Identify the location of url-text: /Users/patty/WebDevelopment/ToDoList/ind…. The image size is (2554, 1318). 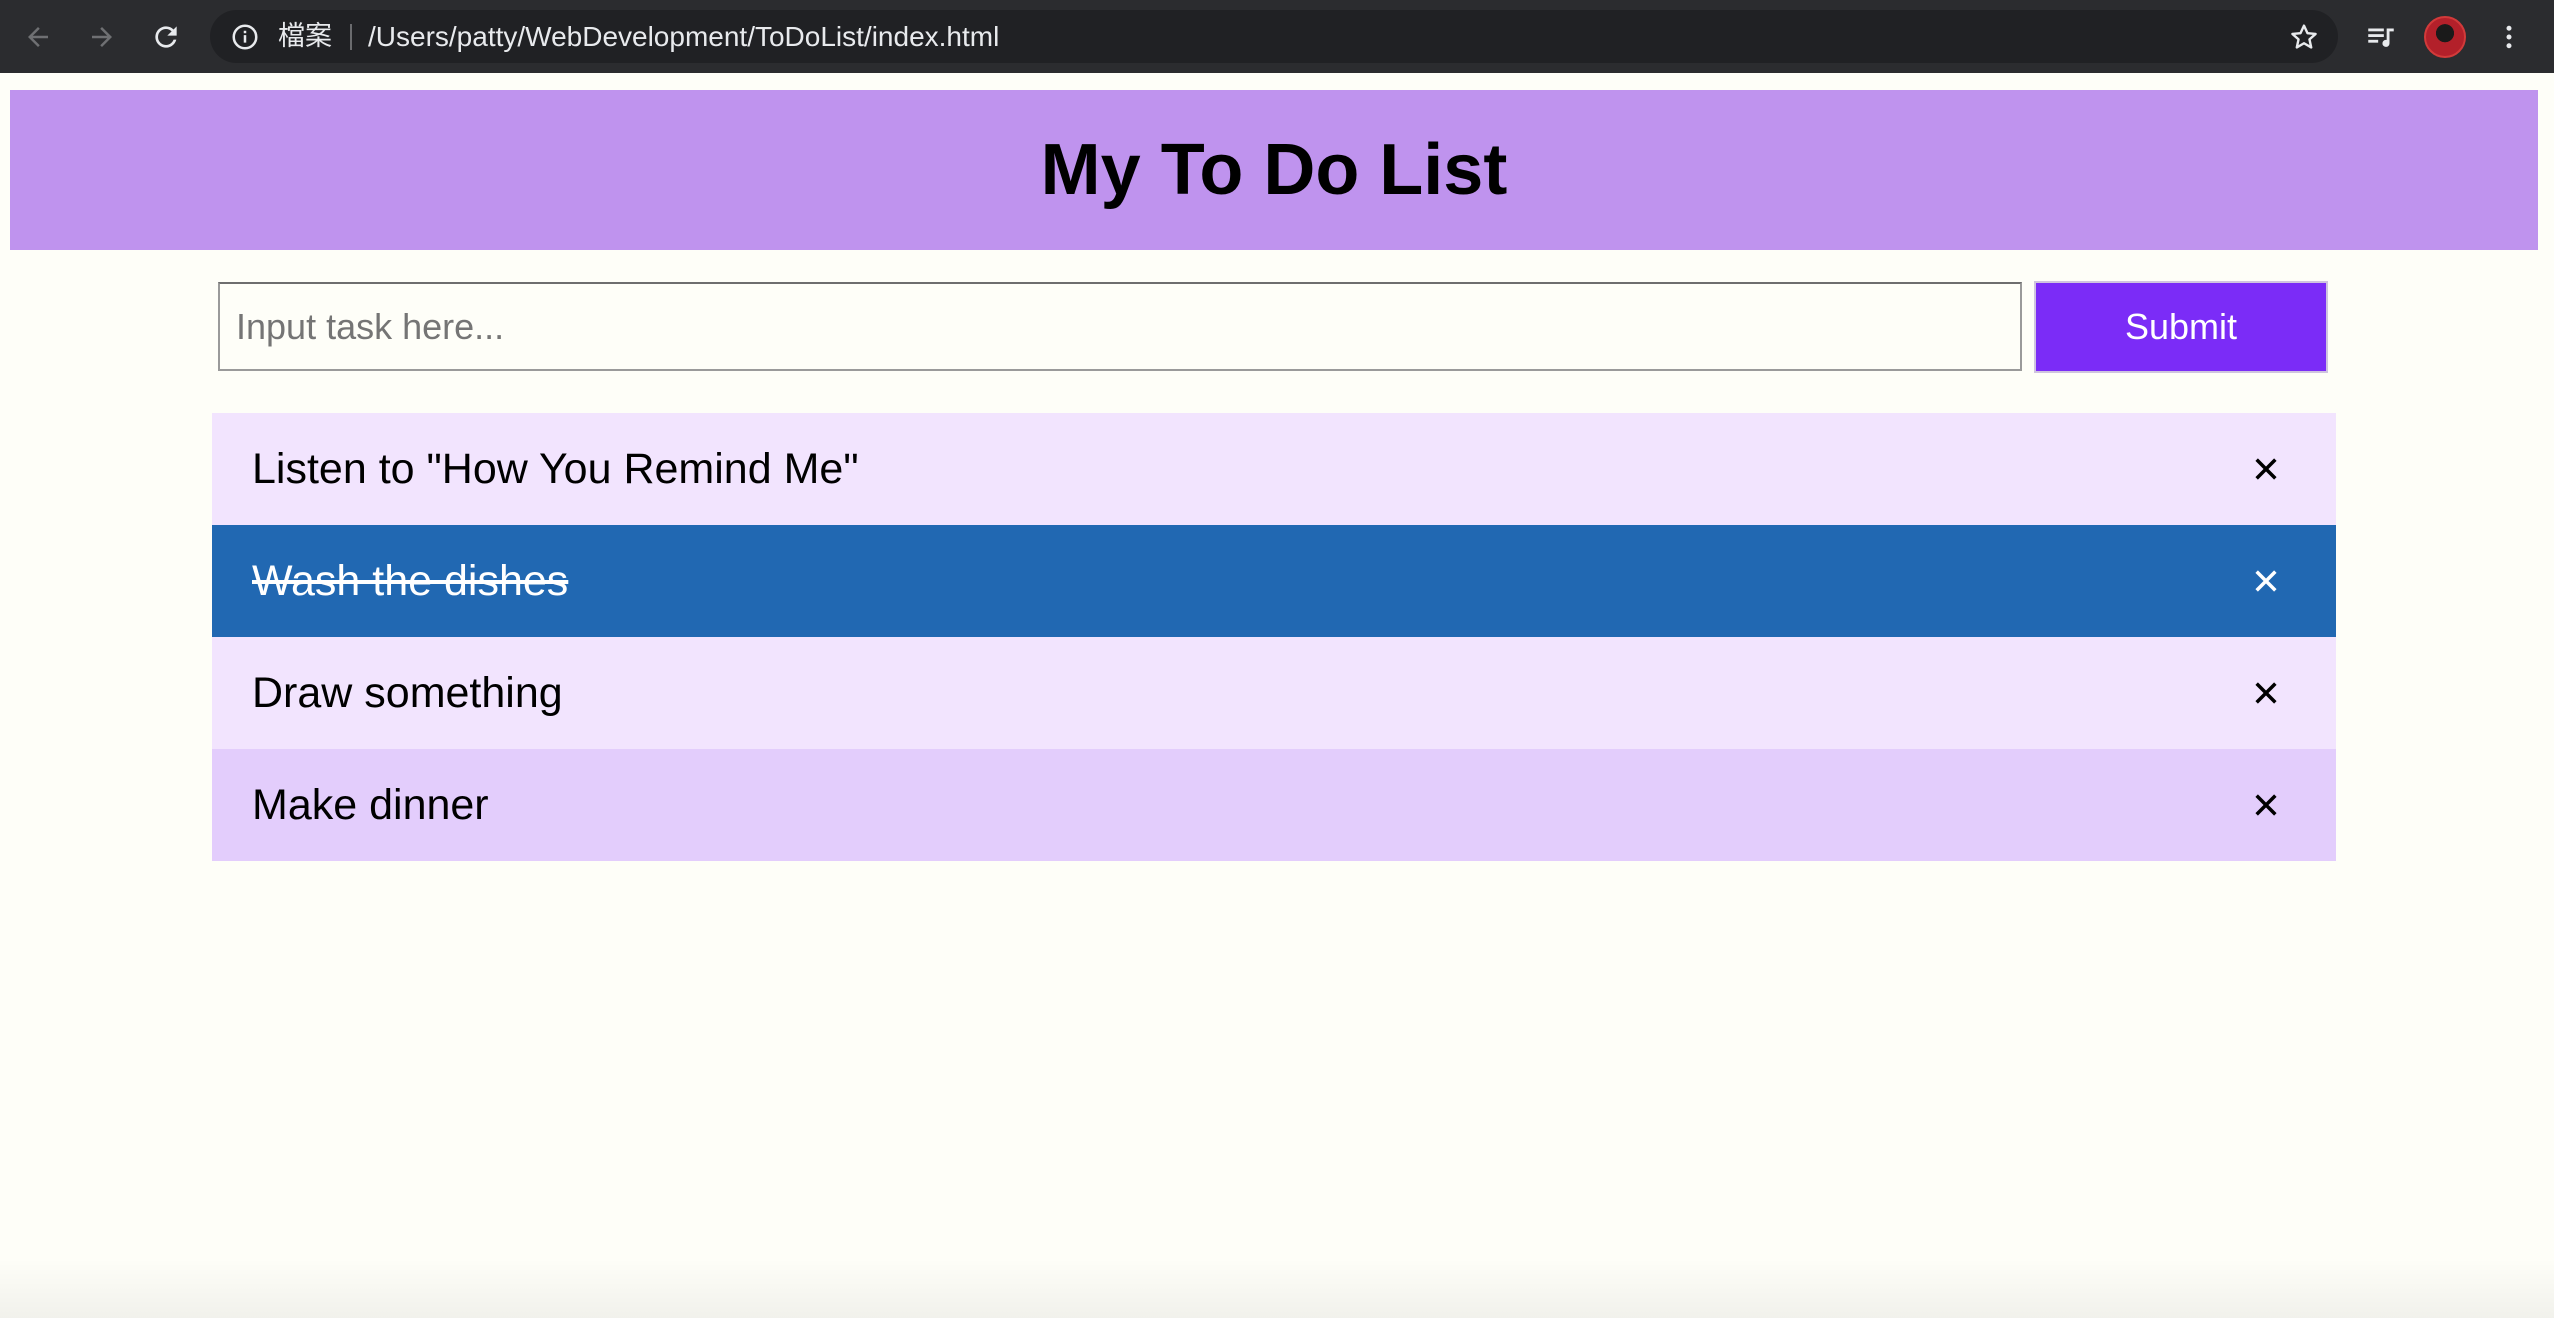
(683, 36).